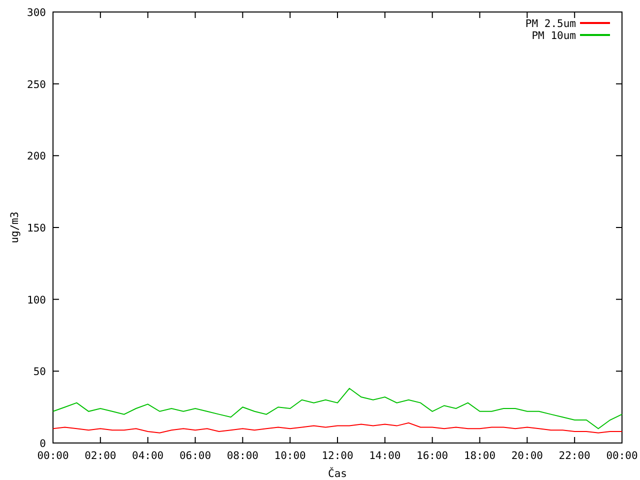 This screenshot has height=480, width=640. What do you see at coordinates (36, 13) in the screenshot?
I see `y-tick-label: 300` at bounding box center [36, 13].